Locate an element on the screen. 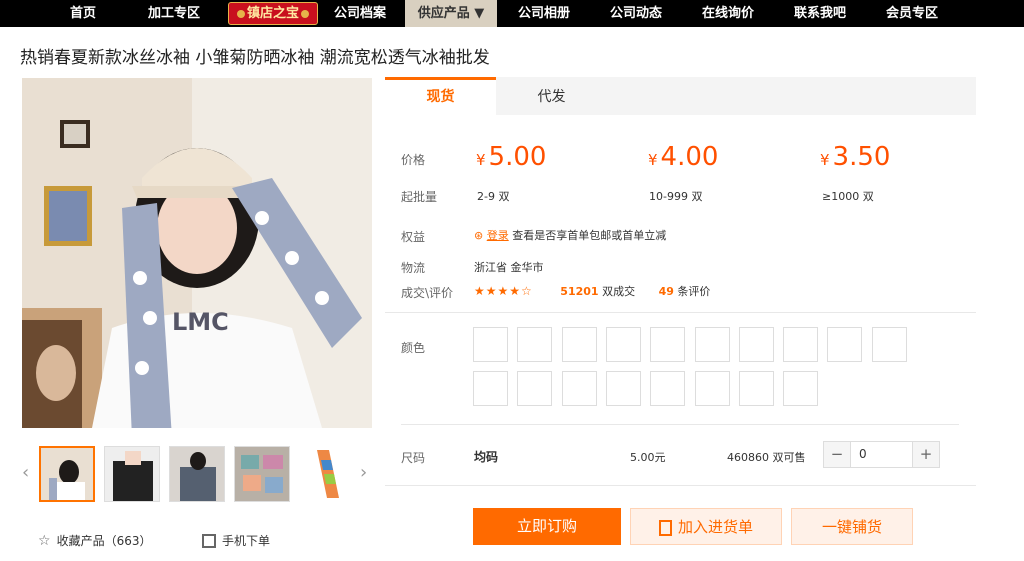 This screenshot has width=1024, height=561. nav-processing: 加工专区 is located at coordinates (174, 13).